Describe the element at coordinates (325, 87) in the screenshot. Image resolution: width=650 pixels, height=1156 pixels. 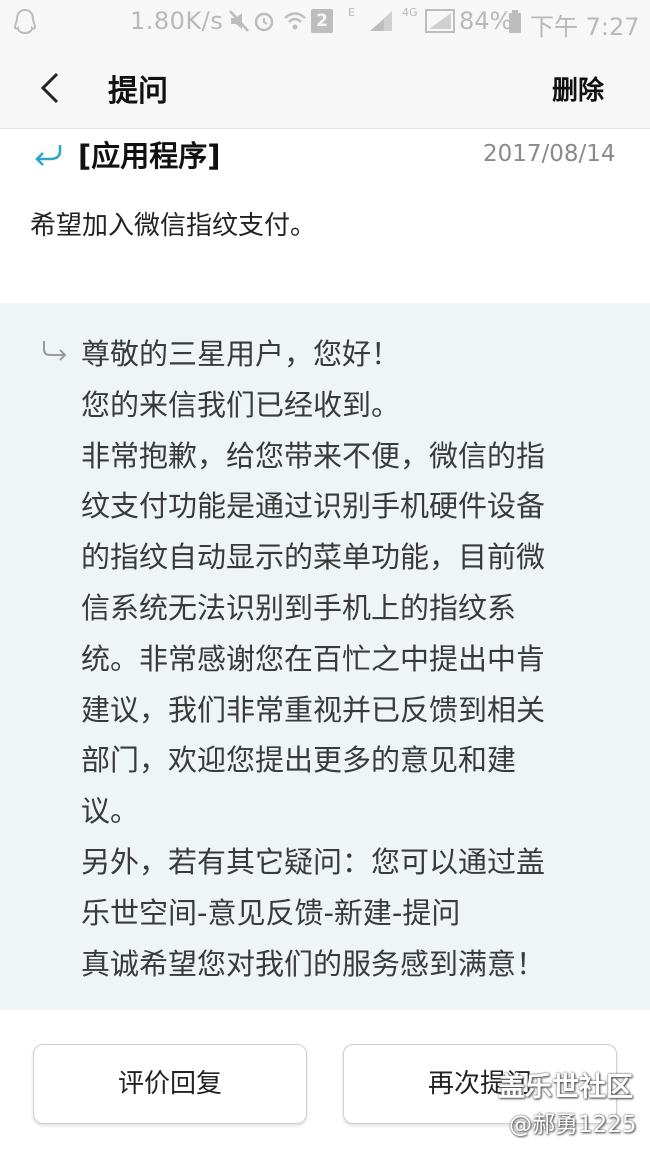
I see `app-bar: 提问 删除` at that location.